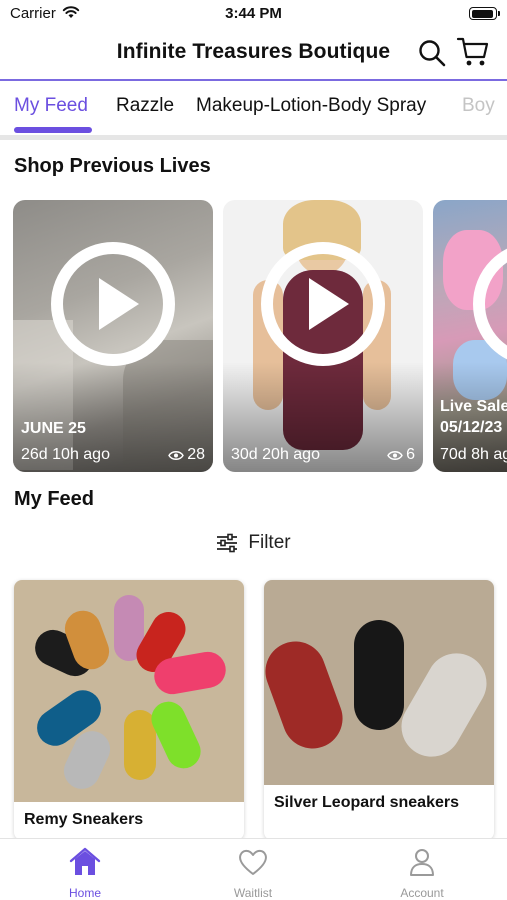 This screenshot has width=507, height=900. Describe the element at coordinates (65, 454) in the screenshot. I see `live-time-ago: 26d 10h ago` at that location.